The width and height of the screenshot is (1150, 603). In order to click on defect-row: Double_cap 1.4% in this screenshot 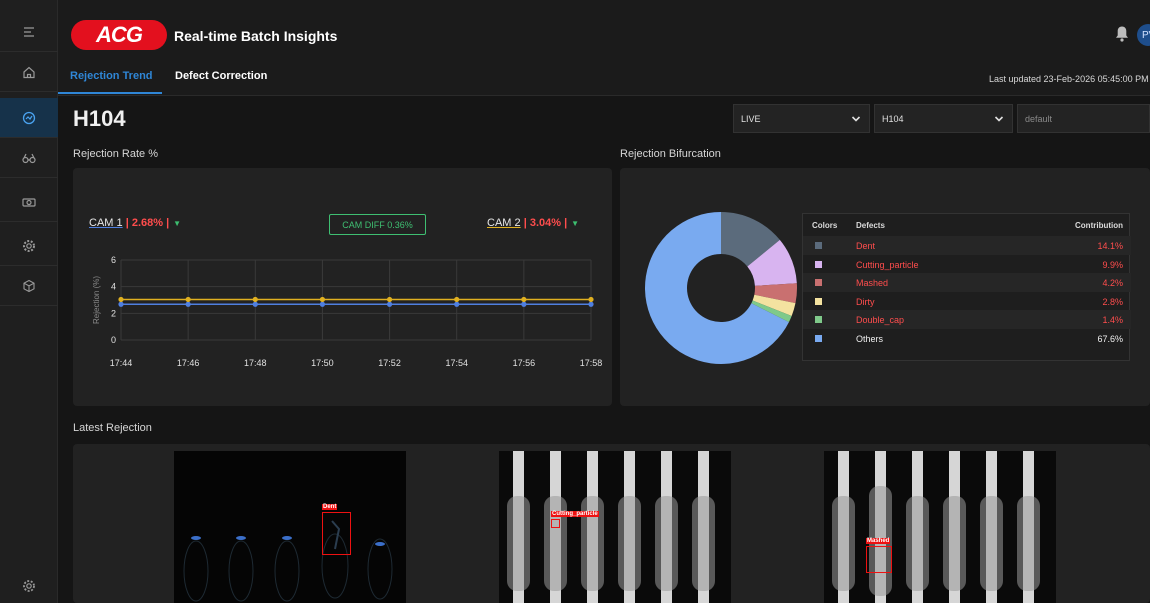, I will do `click(967, 319)`.